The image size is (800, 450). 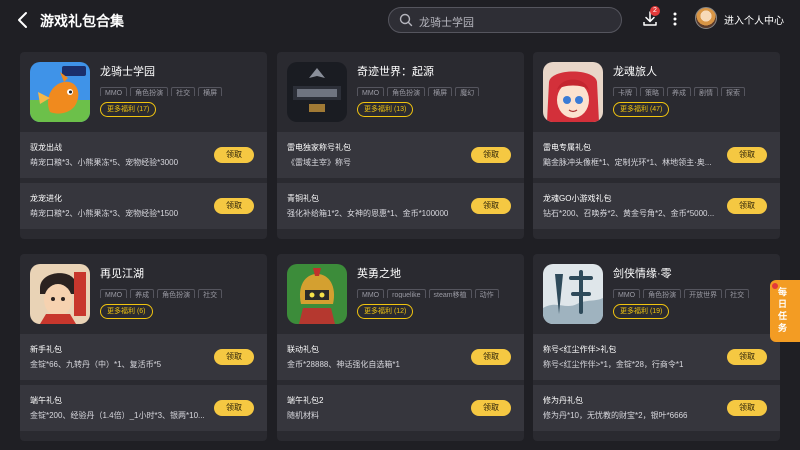 I want to click on gift-title: 青铜礼包, so click(x=303, y=198).